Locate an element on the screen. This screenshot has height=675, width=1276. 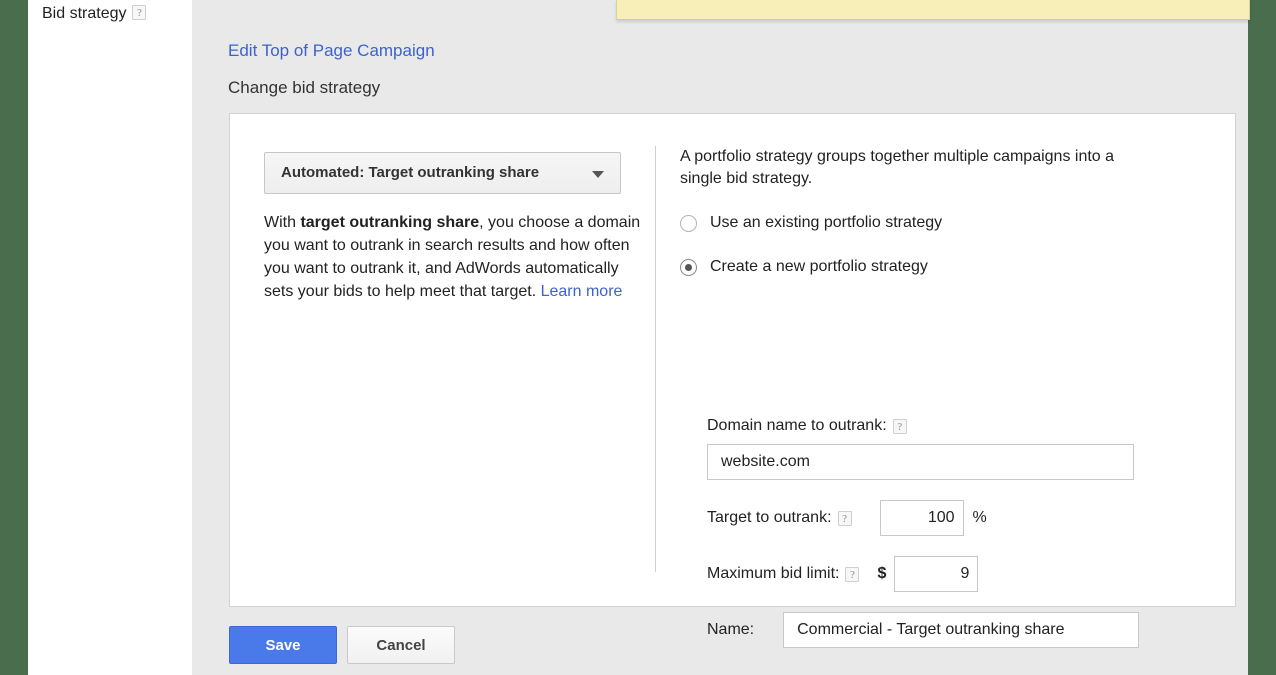
radio-label-create-new: Create a new portfolio strategy is located at coordinates (819, 266).